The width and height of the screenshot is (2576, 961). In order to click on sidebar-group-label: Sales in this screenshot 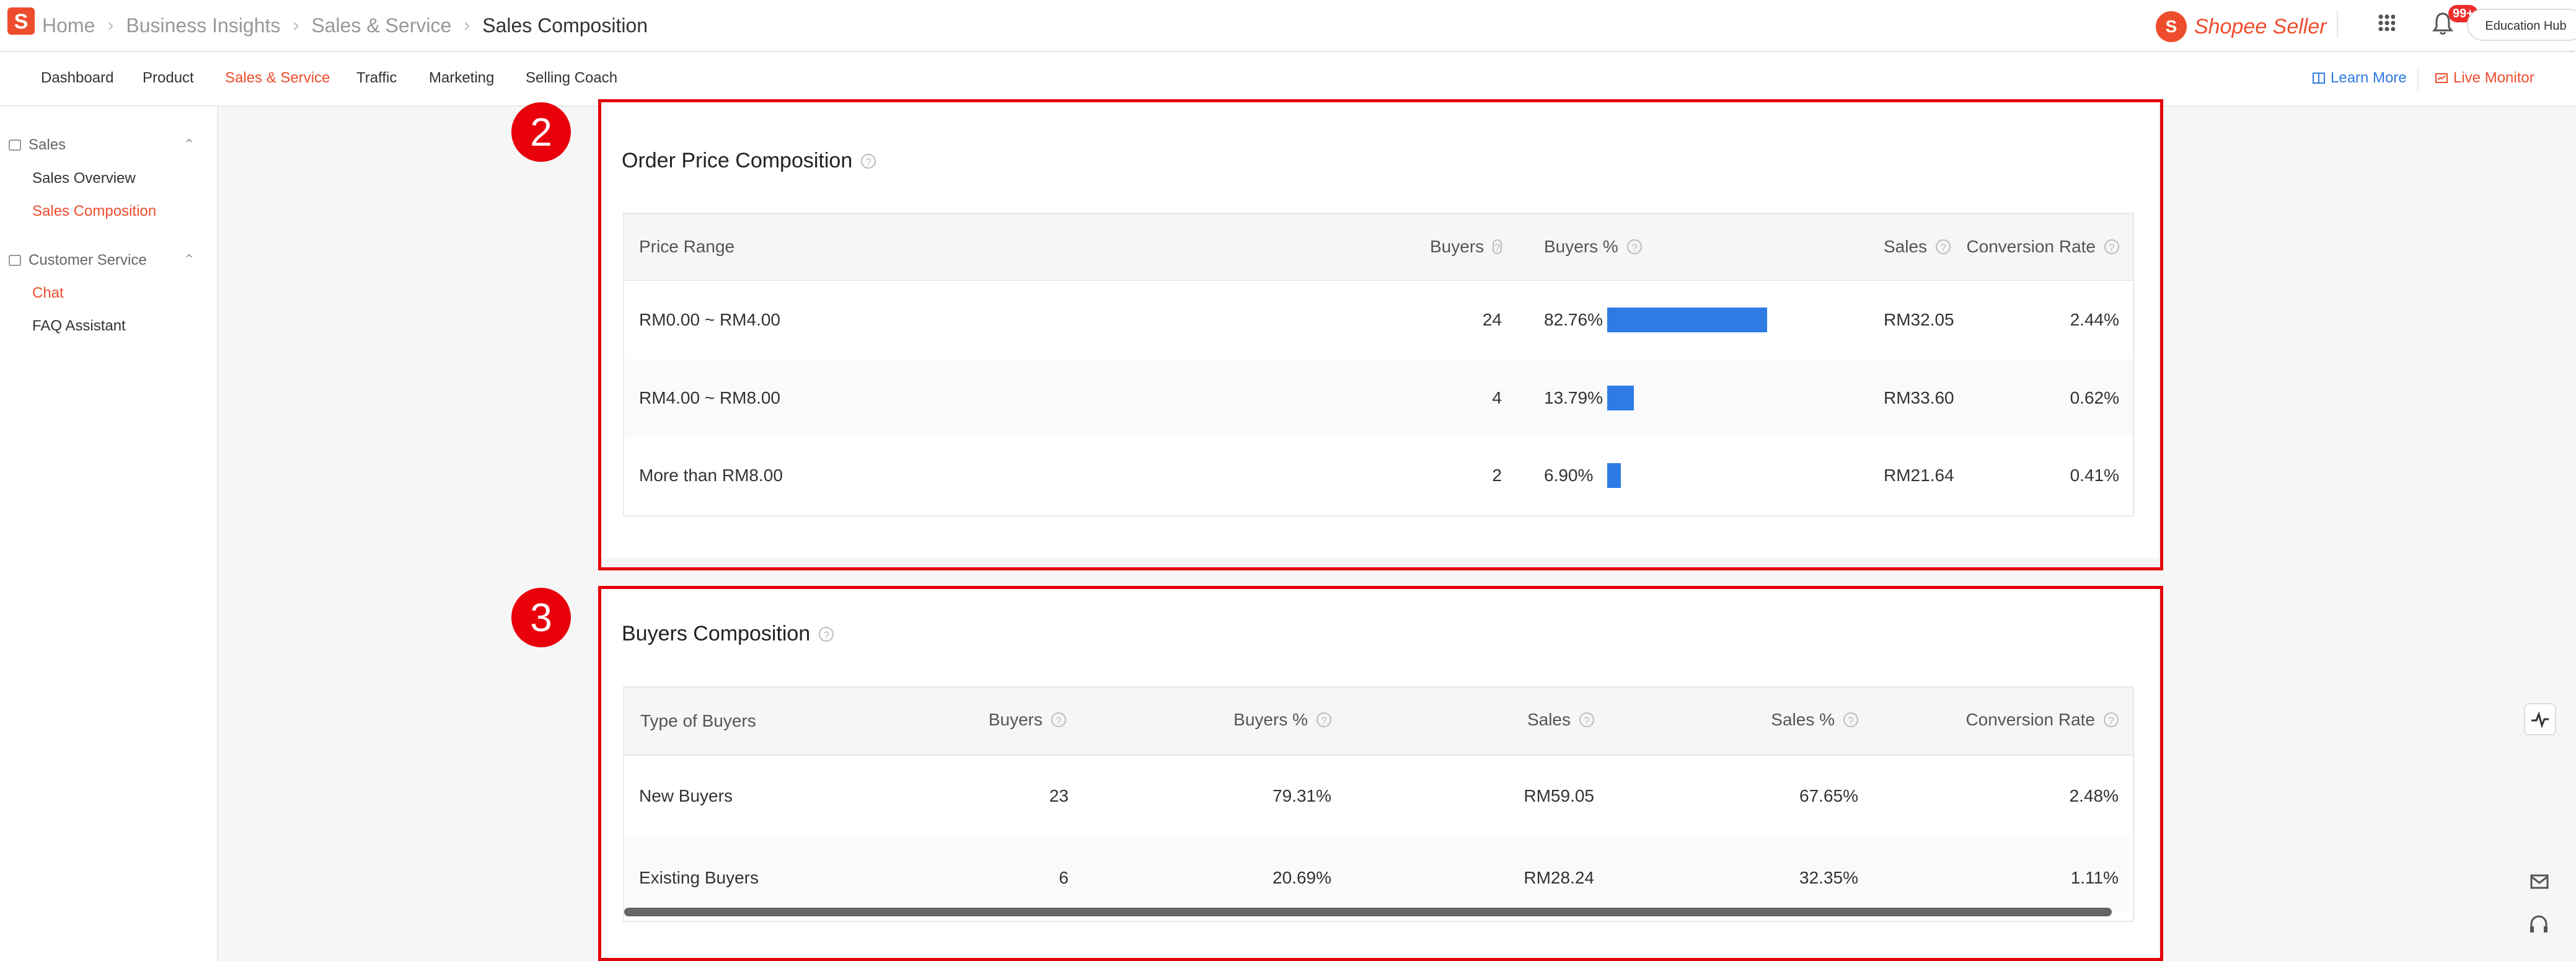, I will do `click(47, 144)`.